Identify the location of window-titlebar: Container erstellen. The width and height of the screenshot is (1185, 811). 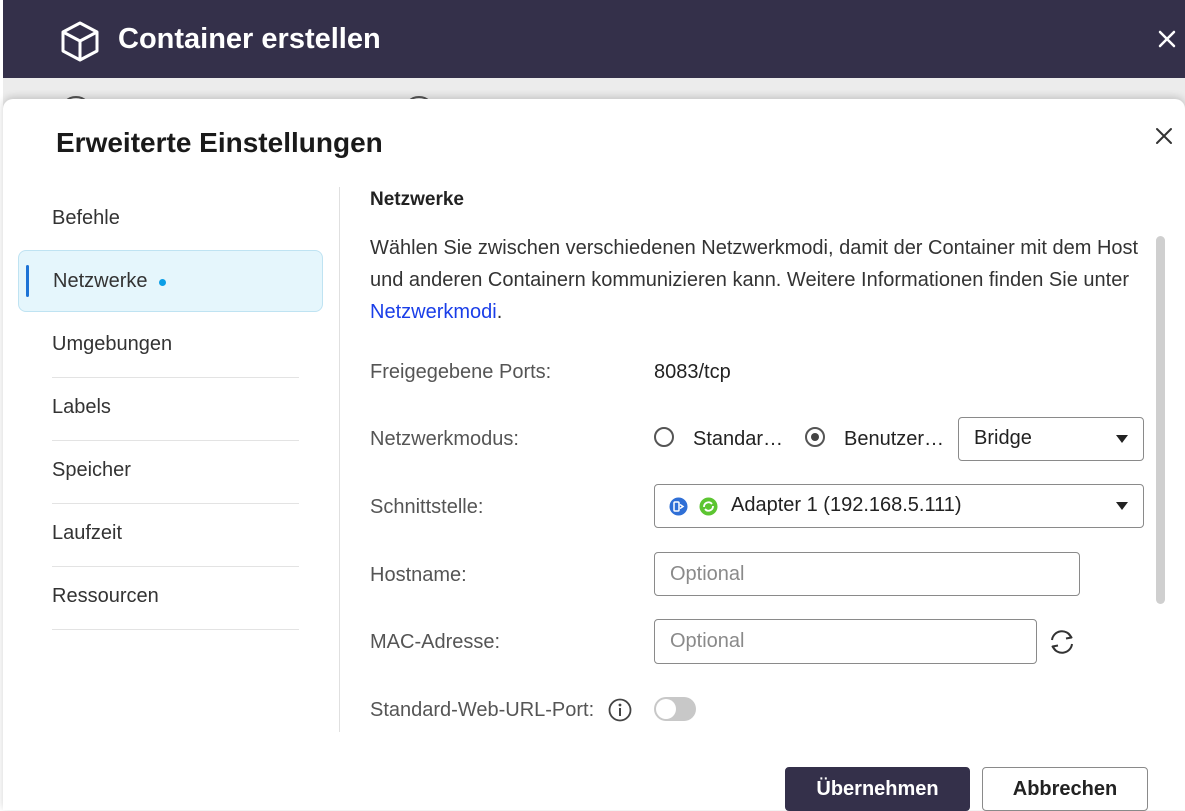
(594, 39).